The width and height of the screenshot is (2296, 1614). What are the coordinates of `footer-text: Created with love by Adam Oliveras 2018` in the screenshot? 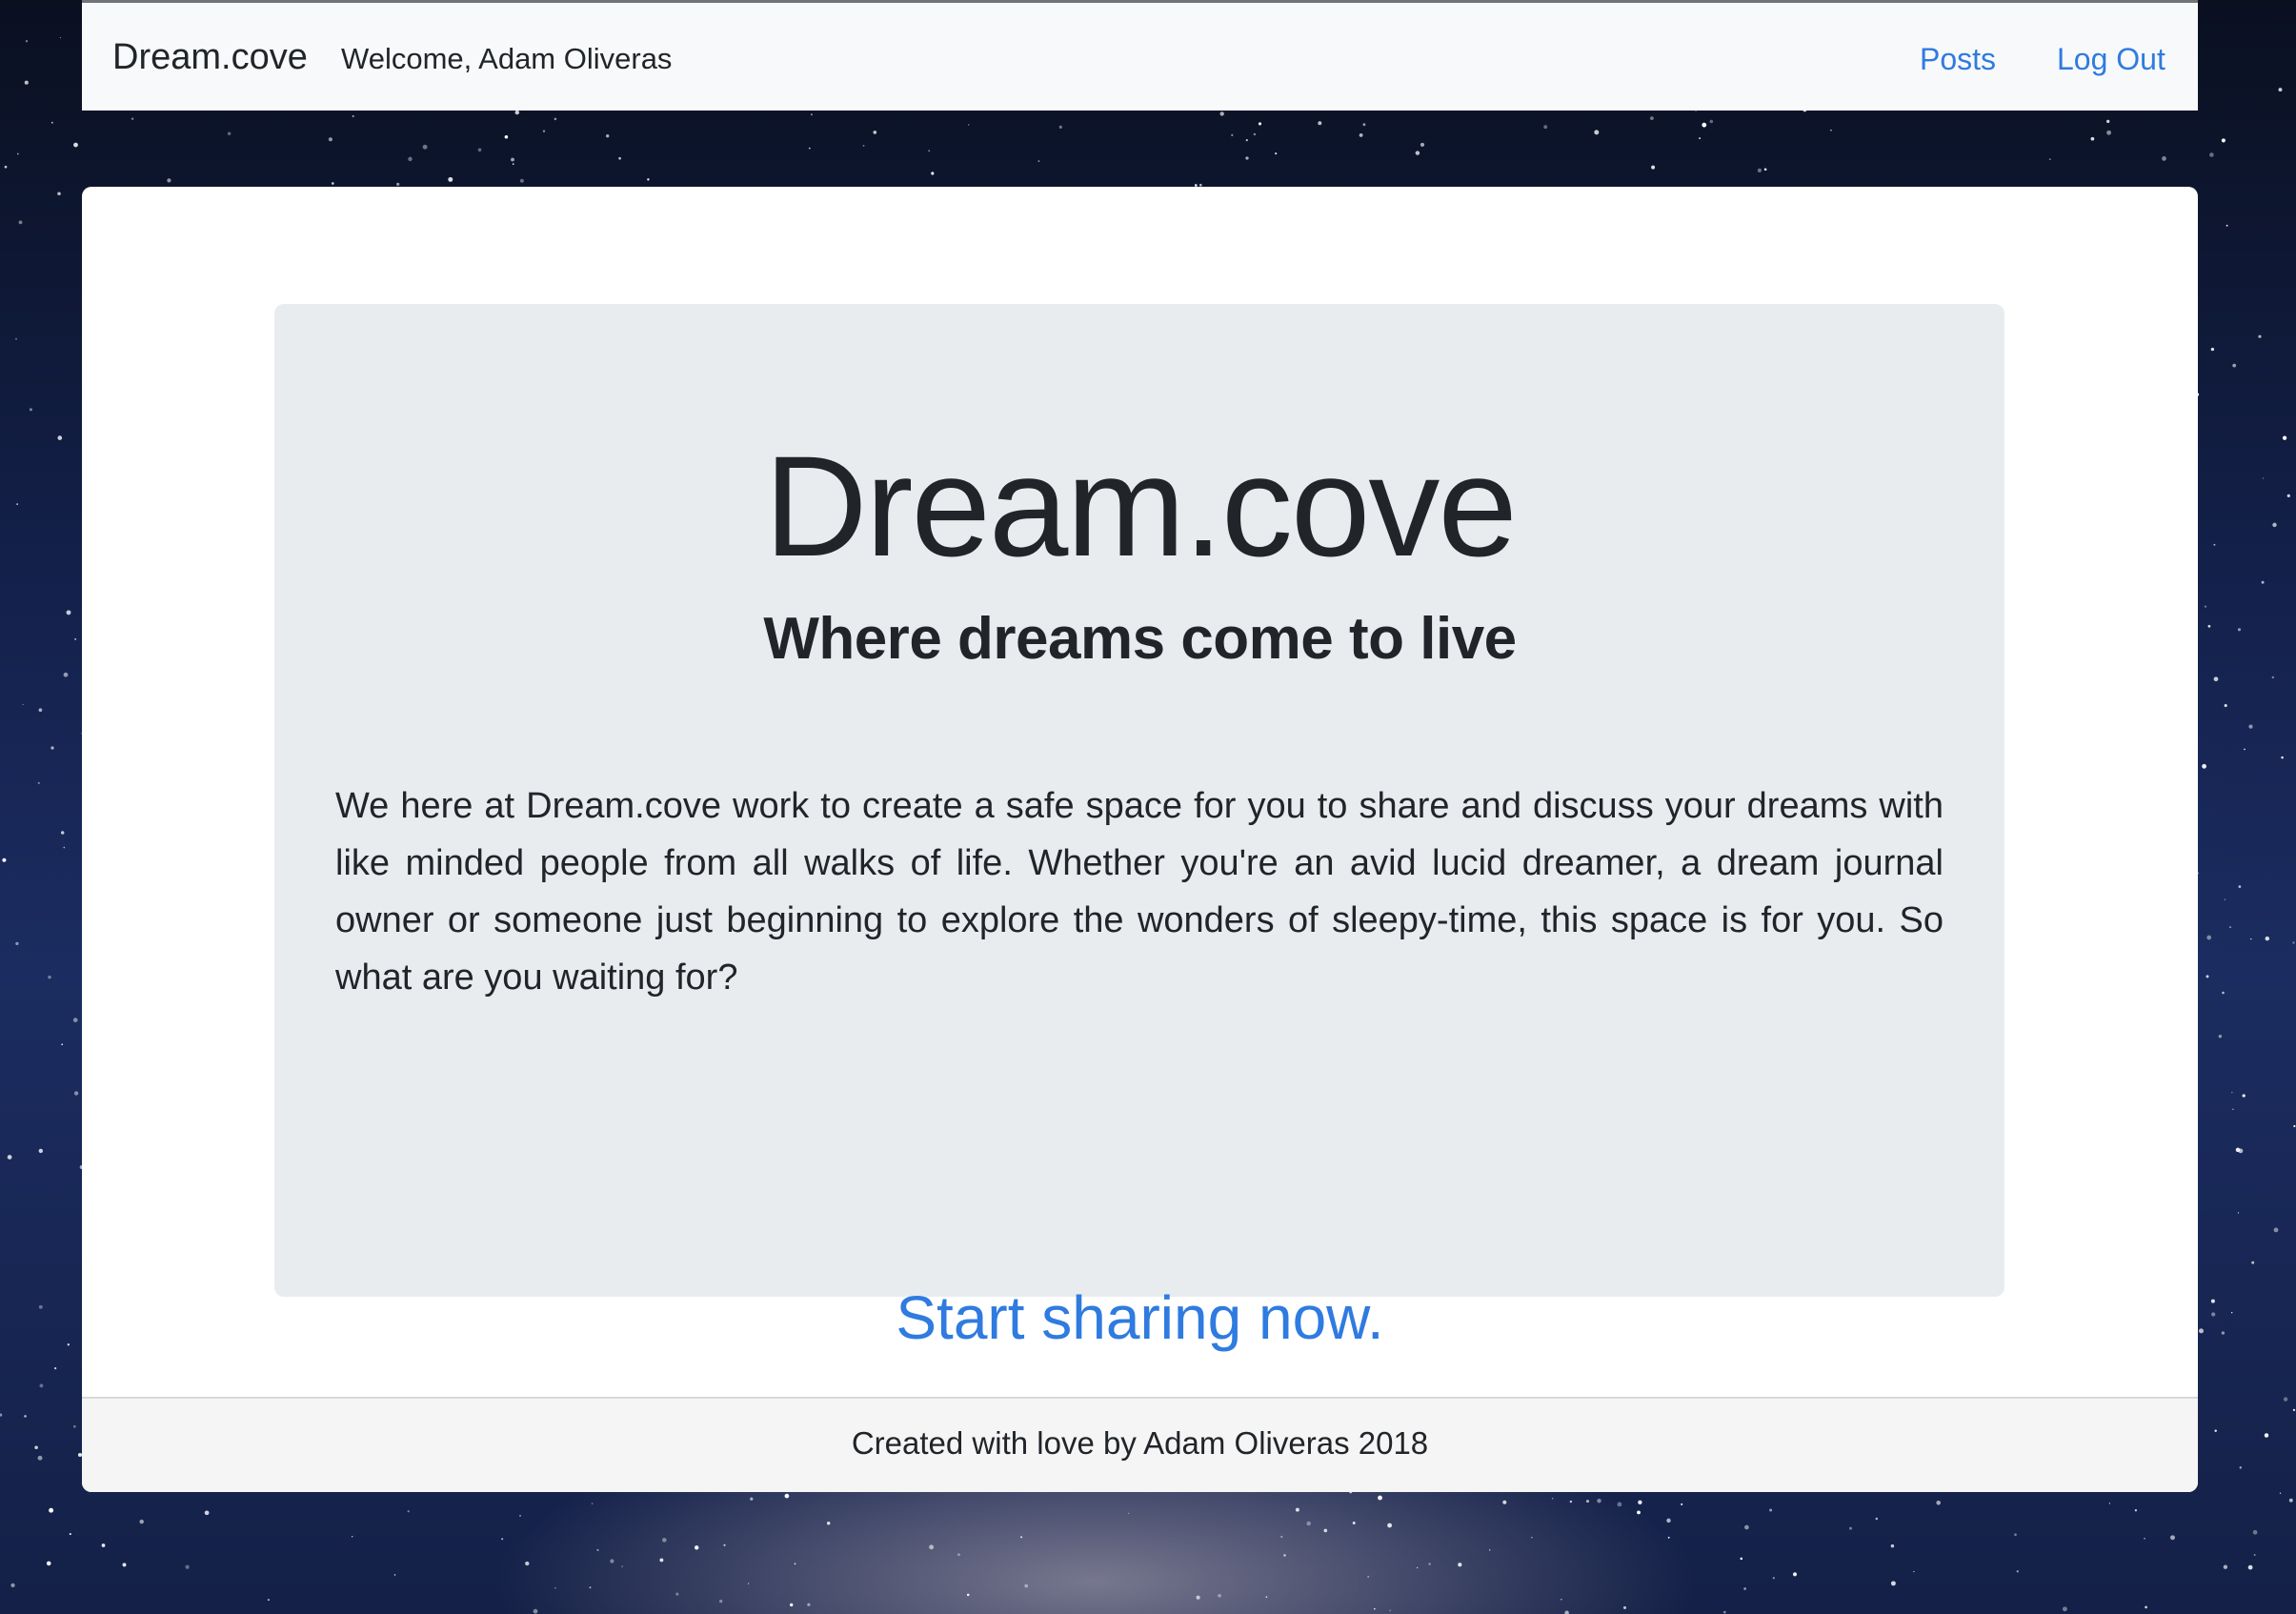 It's located at (1140, 1443).